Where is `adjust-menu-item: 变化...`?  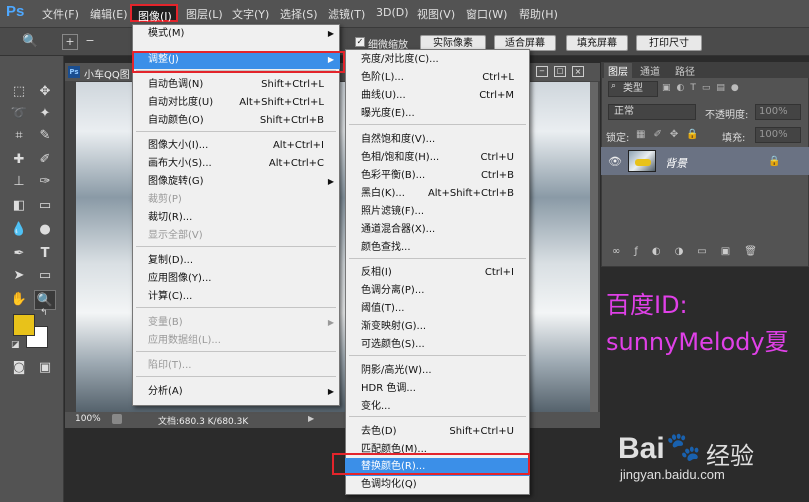 adjust-menu-item: 变化... is located at coordinates (437, 407).